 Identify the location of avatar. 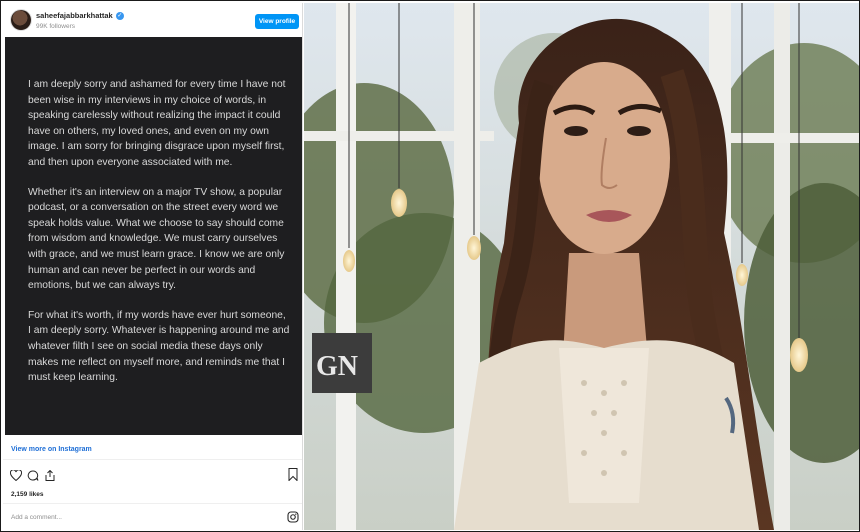
(21, 20).